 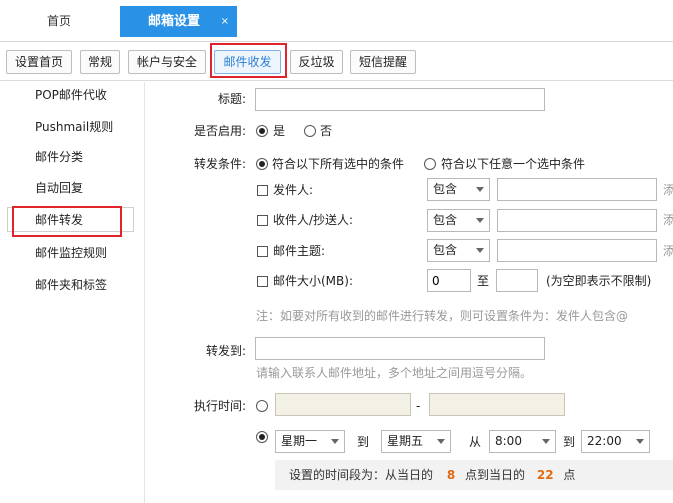 I want to click on time-to-value: 22:00, so click(x=604, y=441).